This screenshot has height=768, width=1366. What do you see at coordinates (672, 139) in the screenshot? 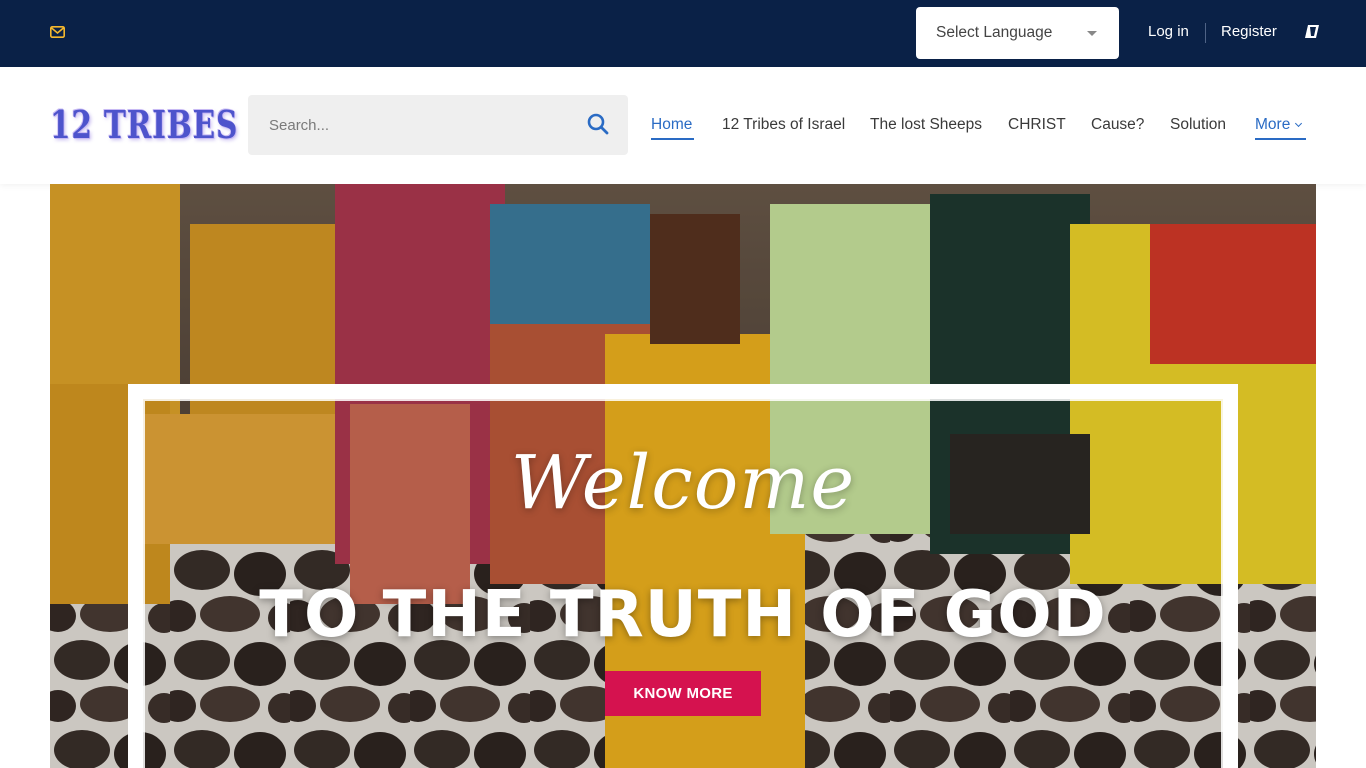
I see `nav-active-underline` at bounding box center [672, 139].